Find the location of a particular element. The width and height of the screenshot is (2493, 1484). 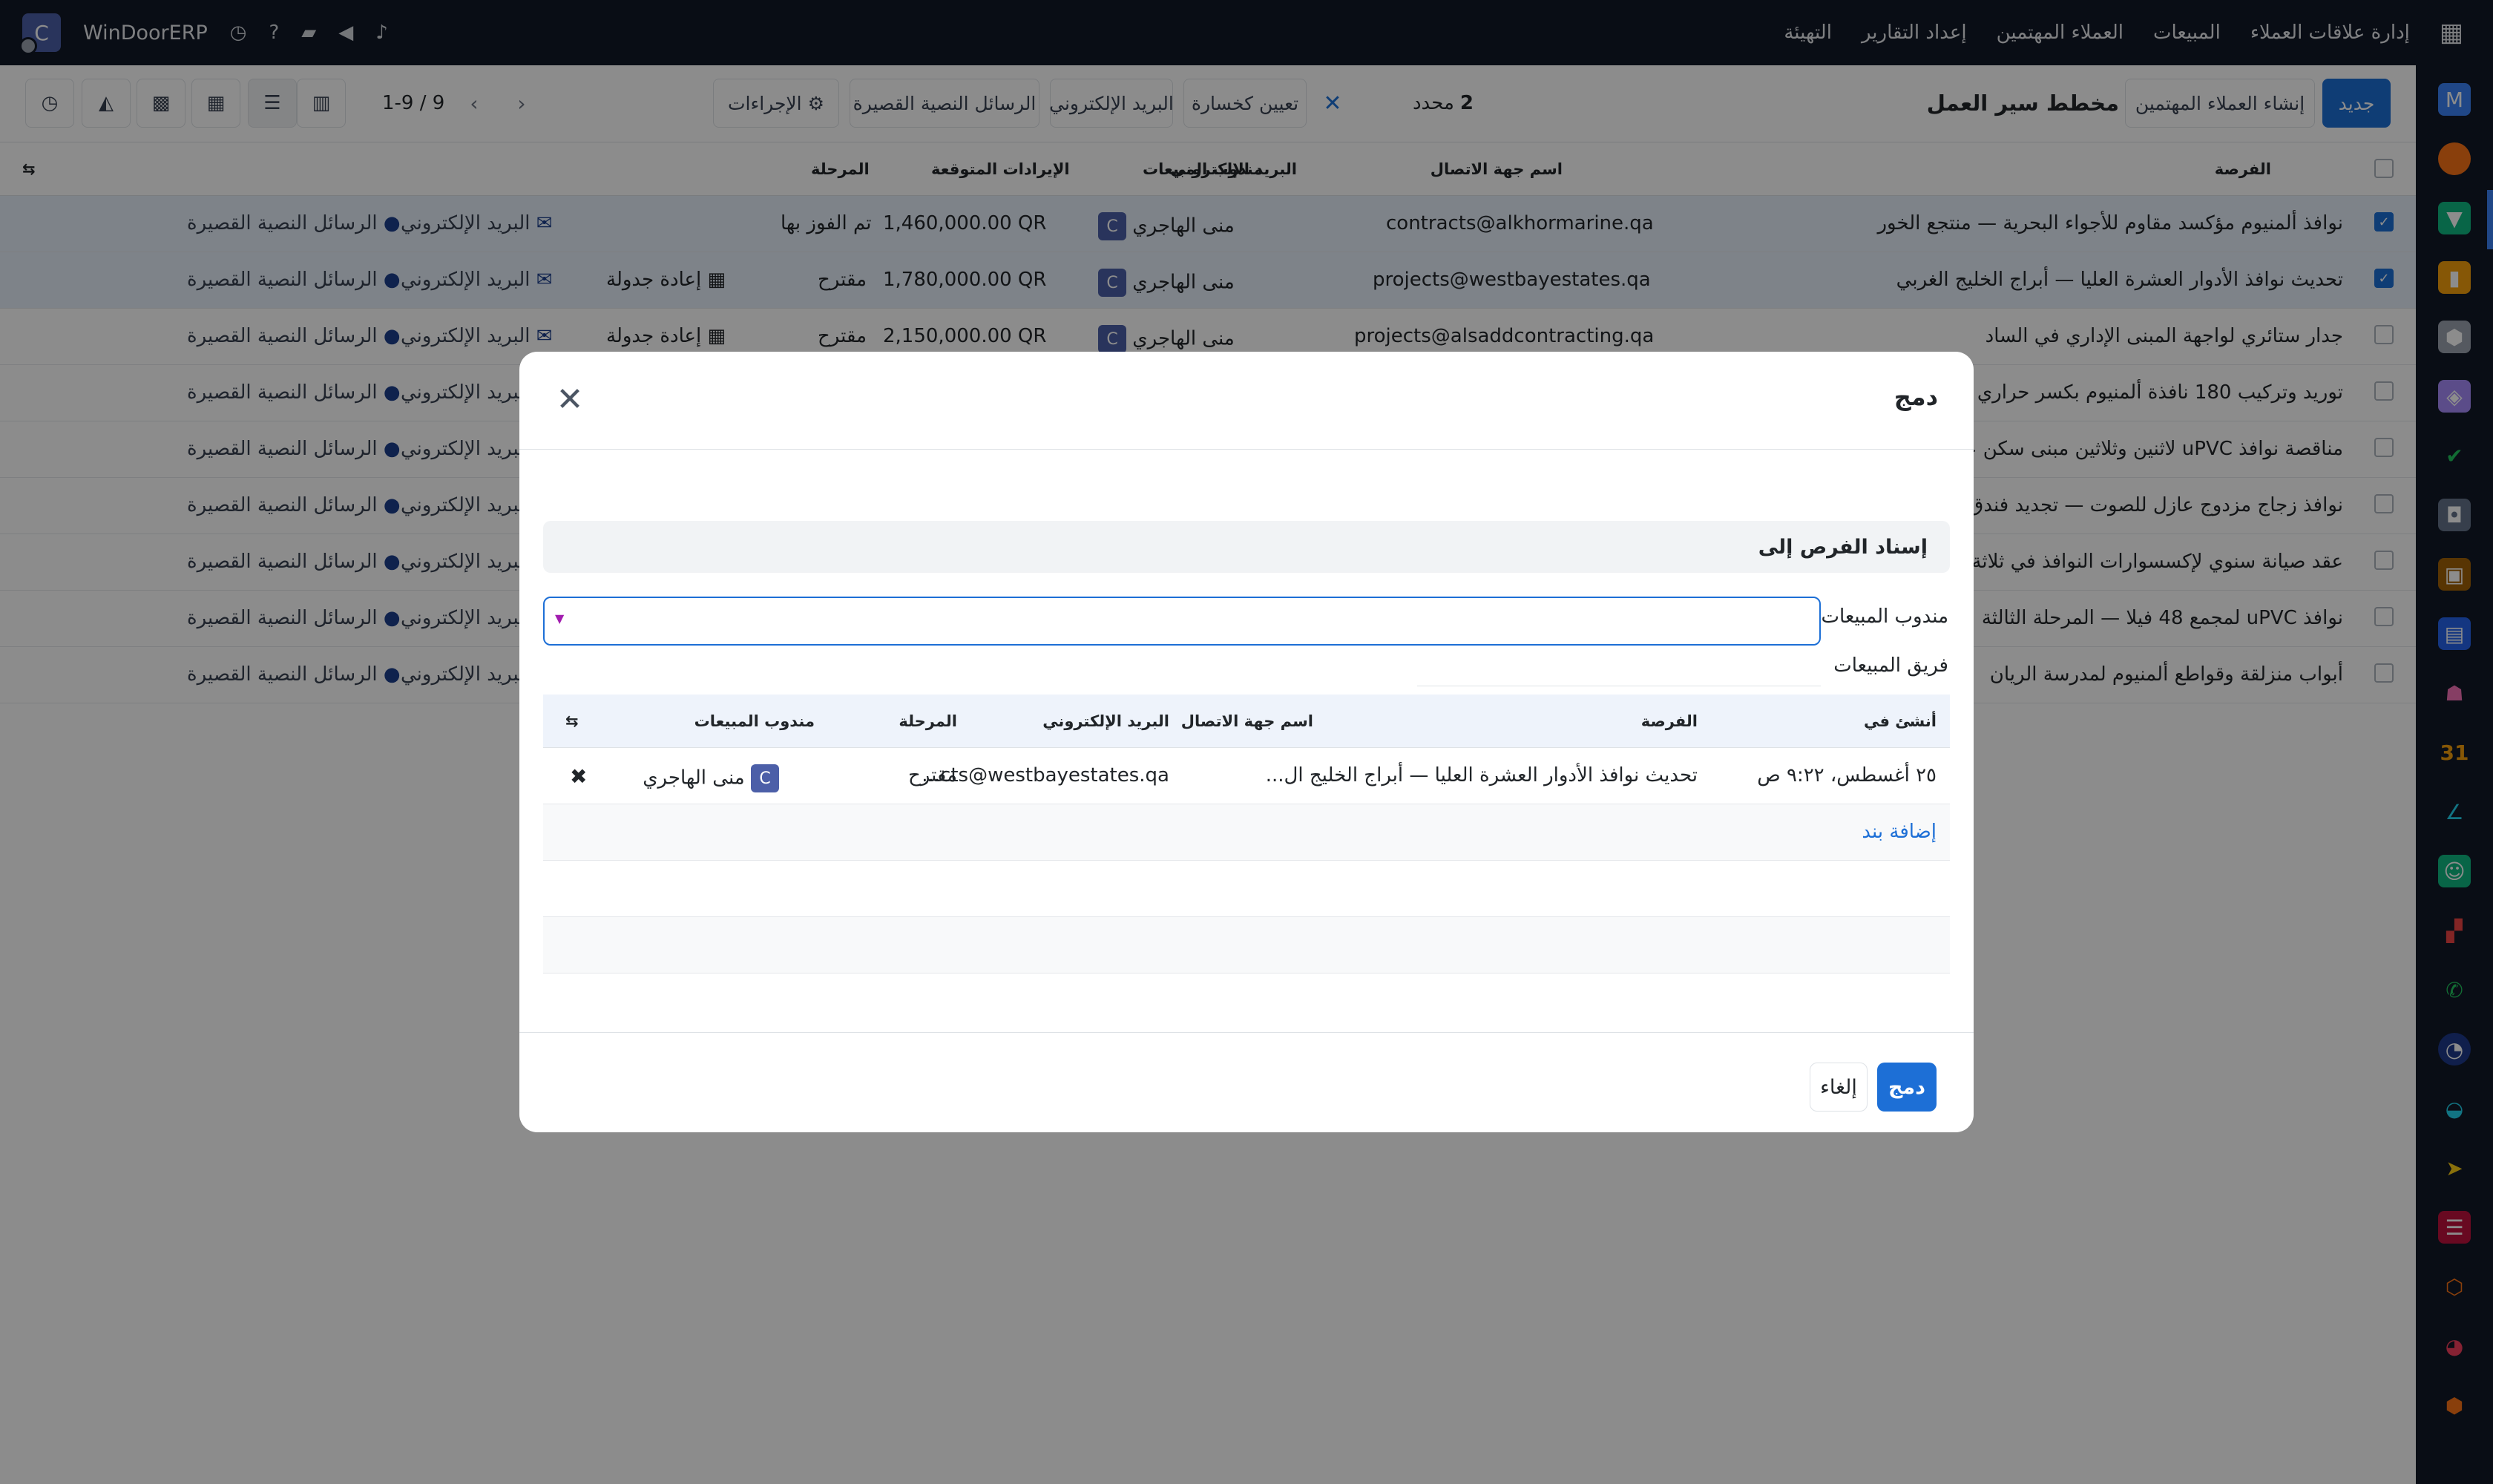

assign-section-title: إسناد الفرص إلى is located at coordinates (1246, 547).